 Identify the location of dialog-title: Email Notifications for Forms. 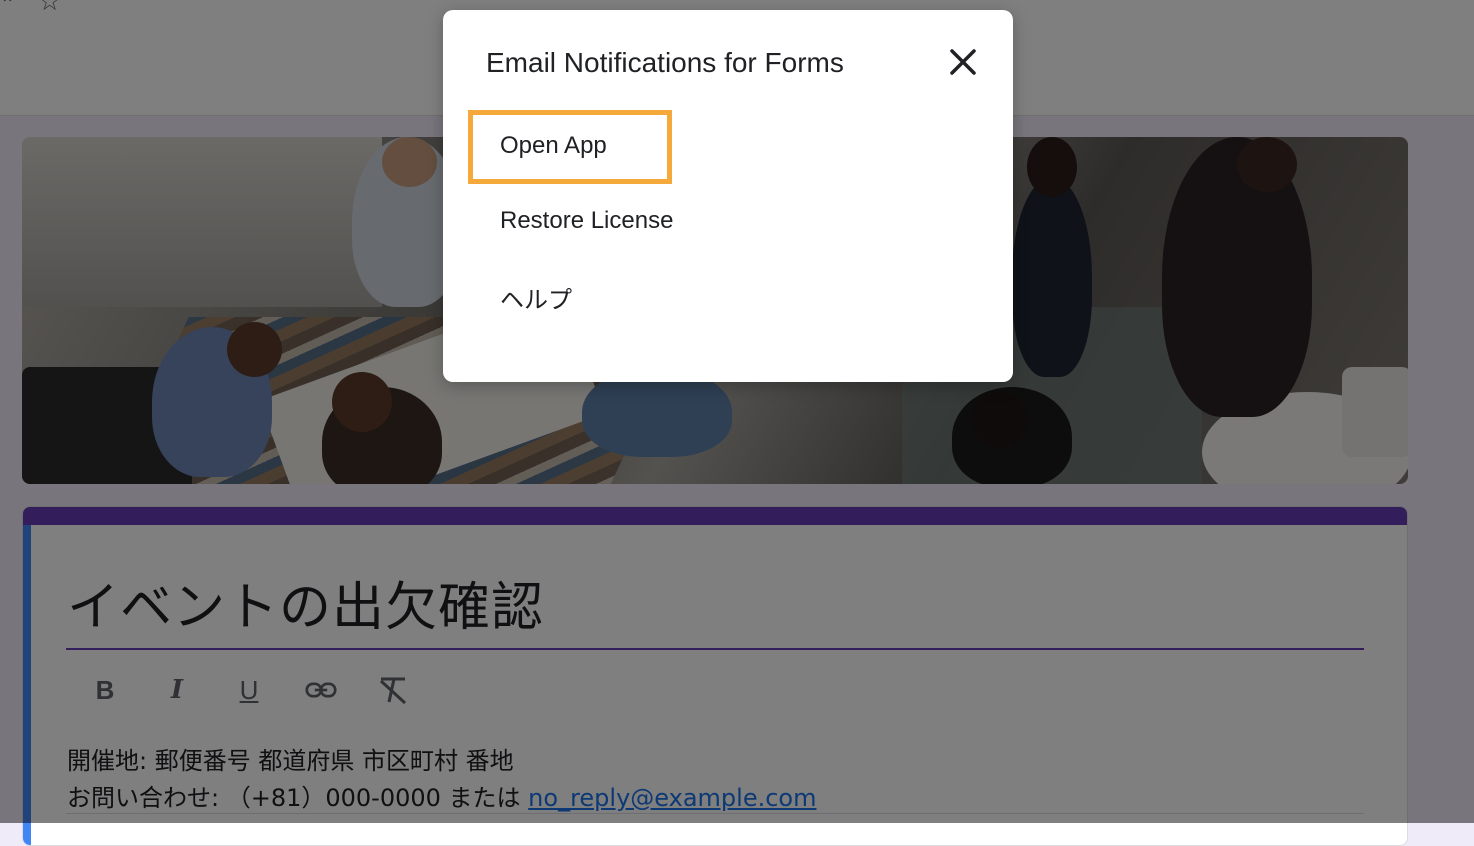
(665, 62).